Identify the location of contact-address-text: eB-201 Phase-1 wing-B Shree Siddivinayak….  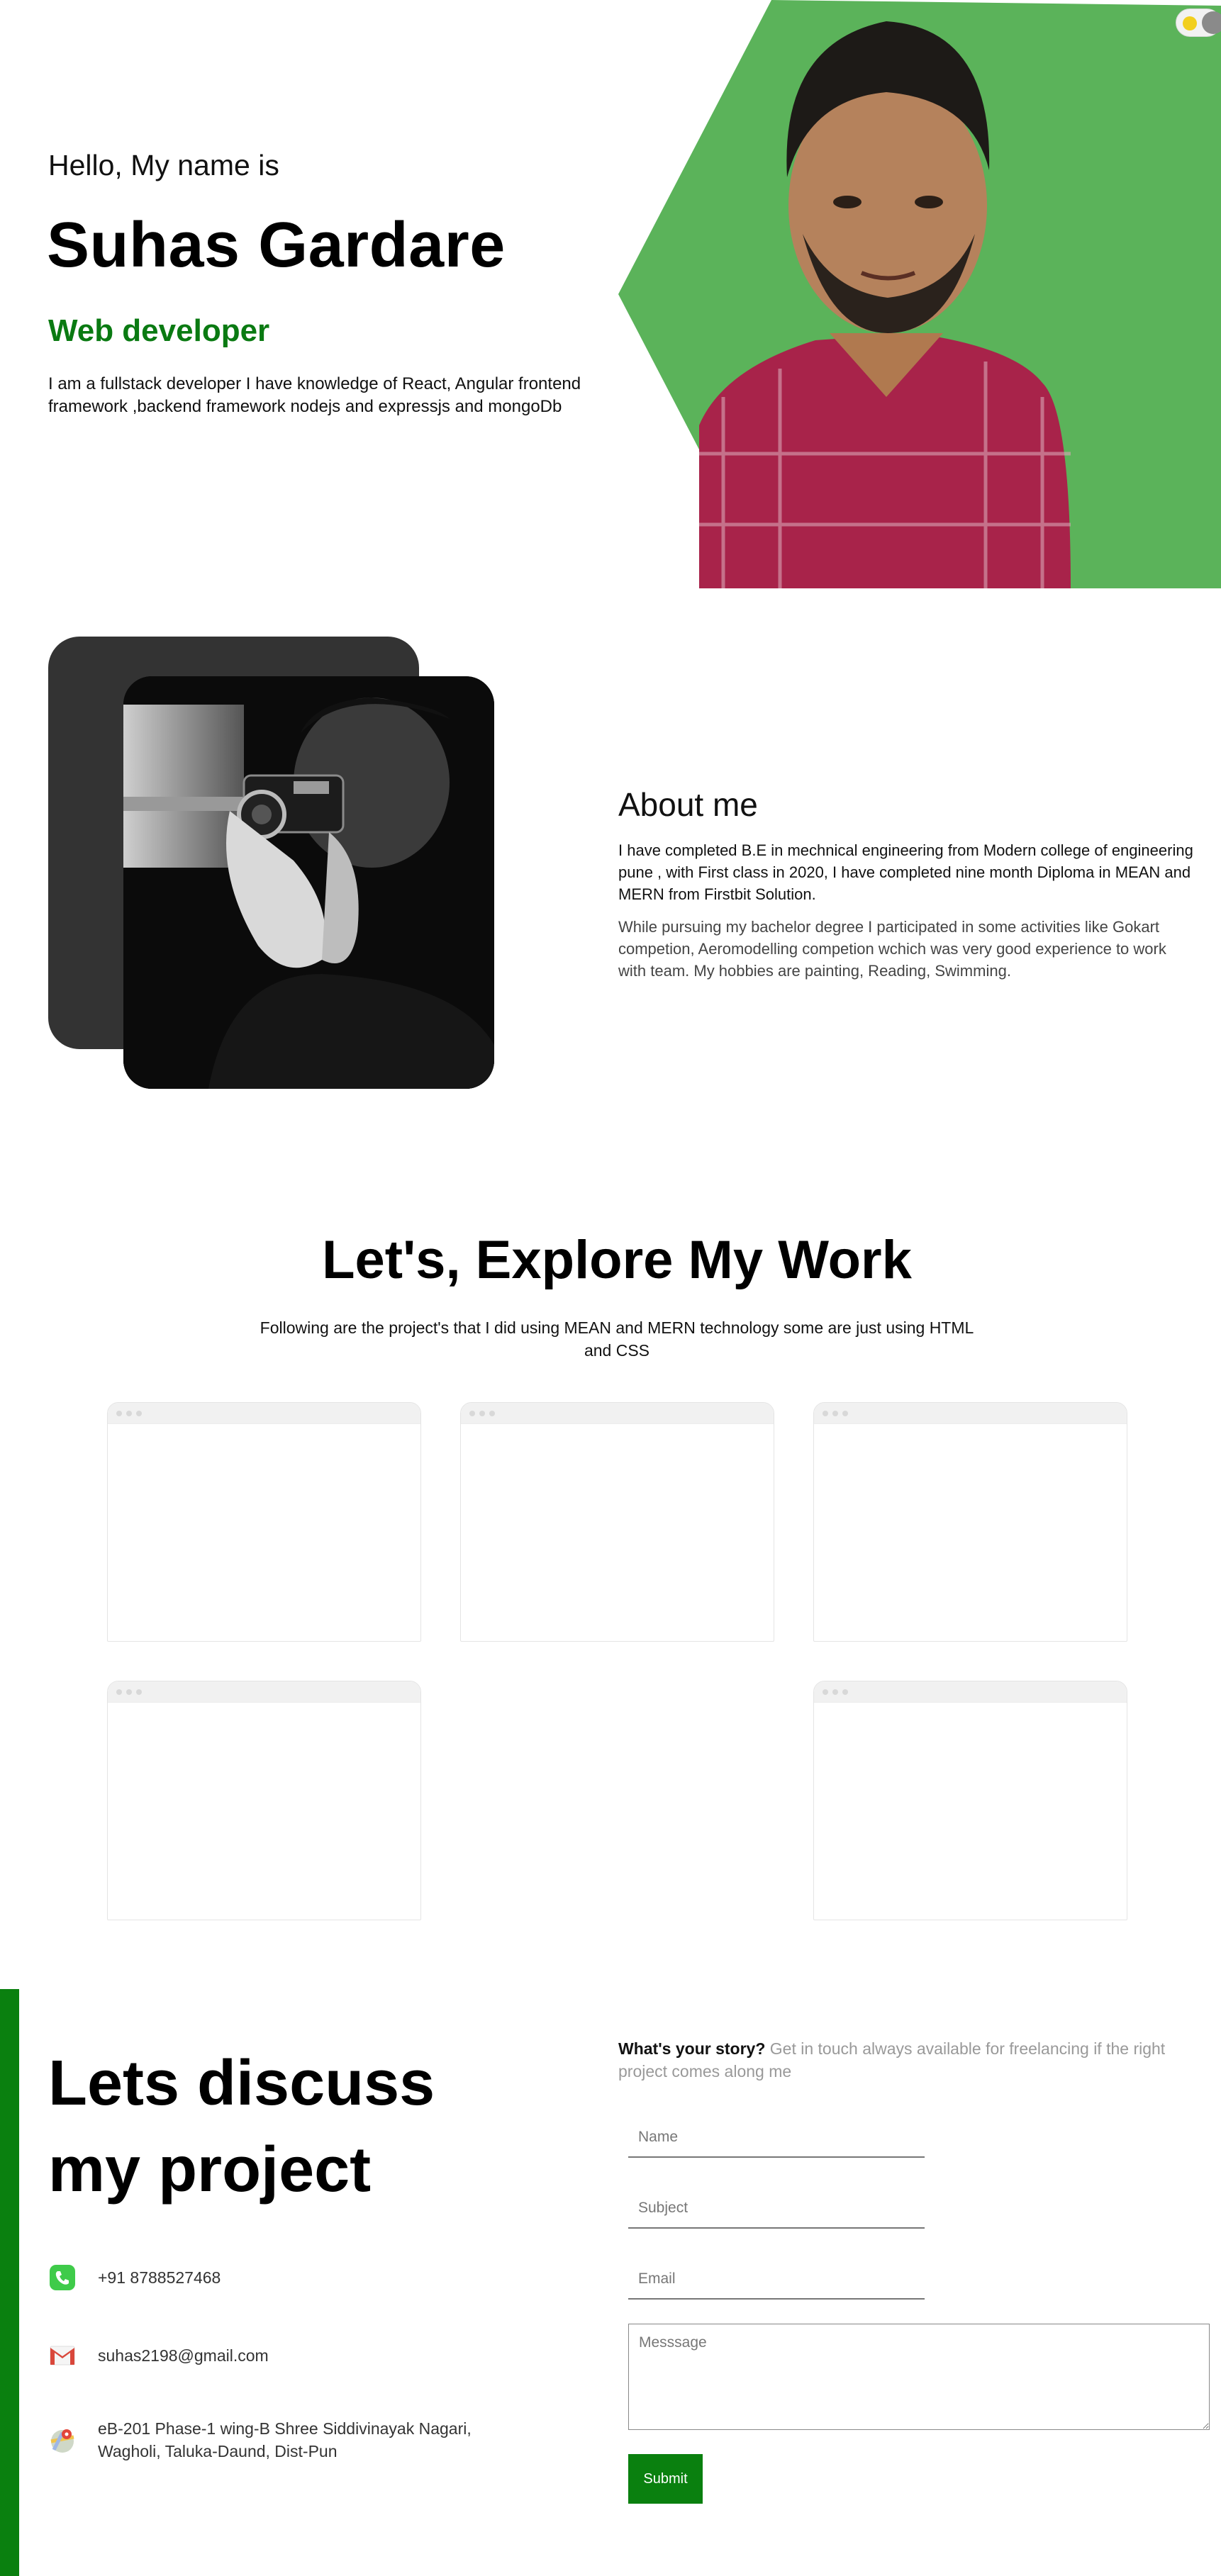
(285, 2440).